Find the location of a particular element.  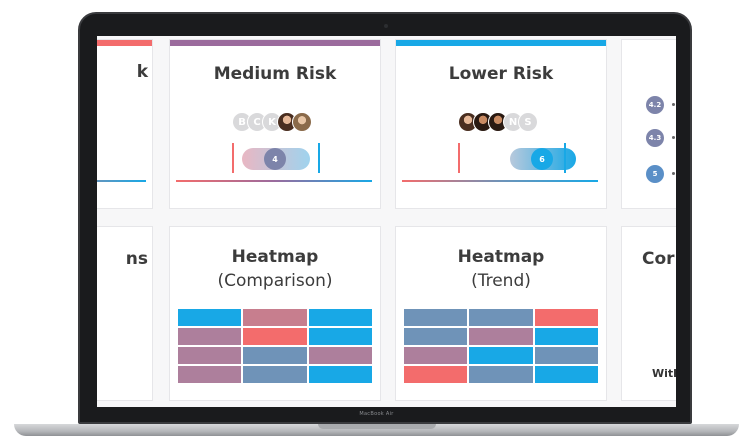

card-title: Cor is located at coordinates (658, 259).